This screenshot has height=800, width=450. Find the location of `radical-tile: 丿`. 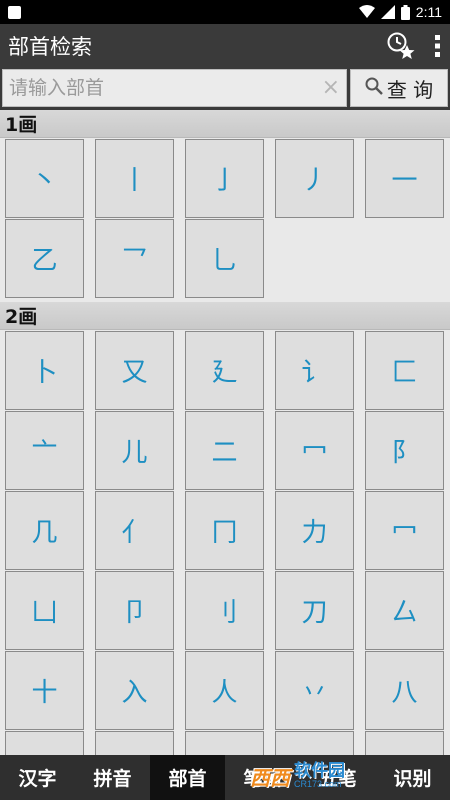

radical-tile: 丿 is located at coordinates (314, 178).